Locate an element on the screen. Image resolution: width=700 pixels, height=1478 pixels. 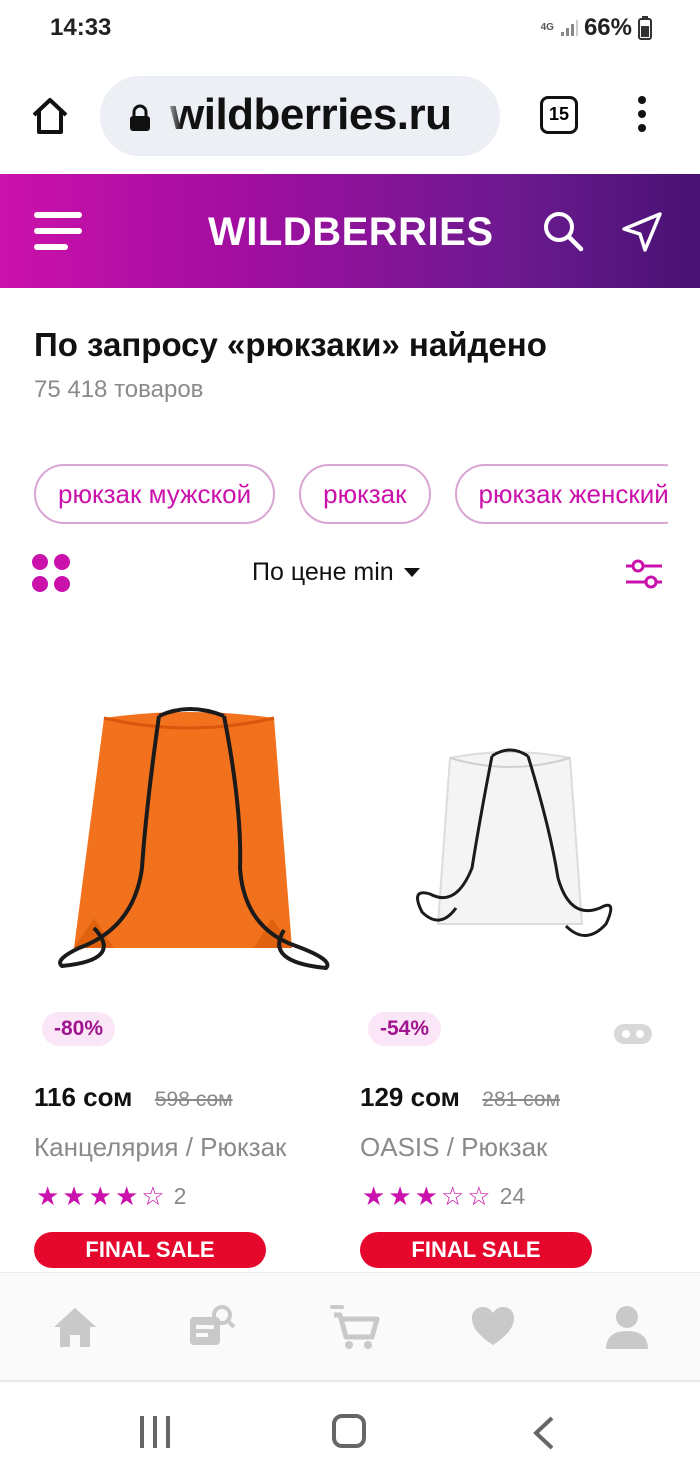
compare-toggle-icon is located at coordinates (633, 1034).